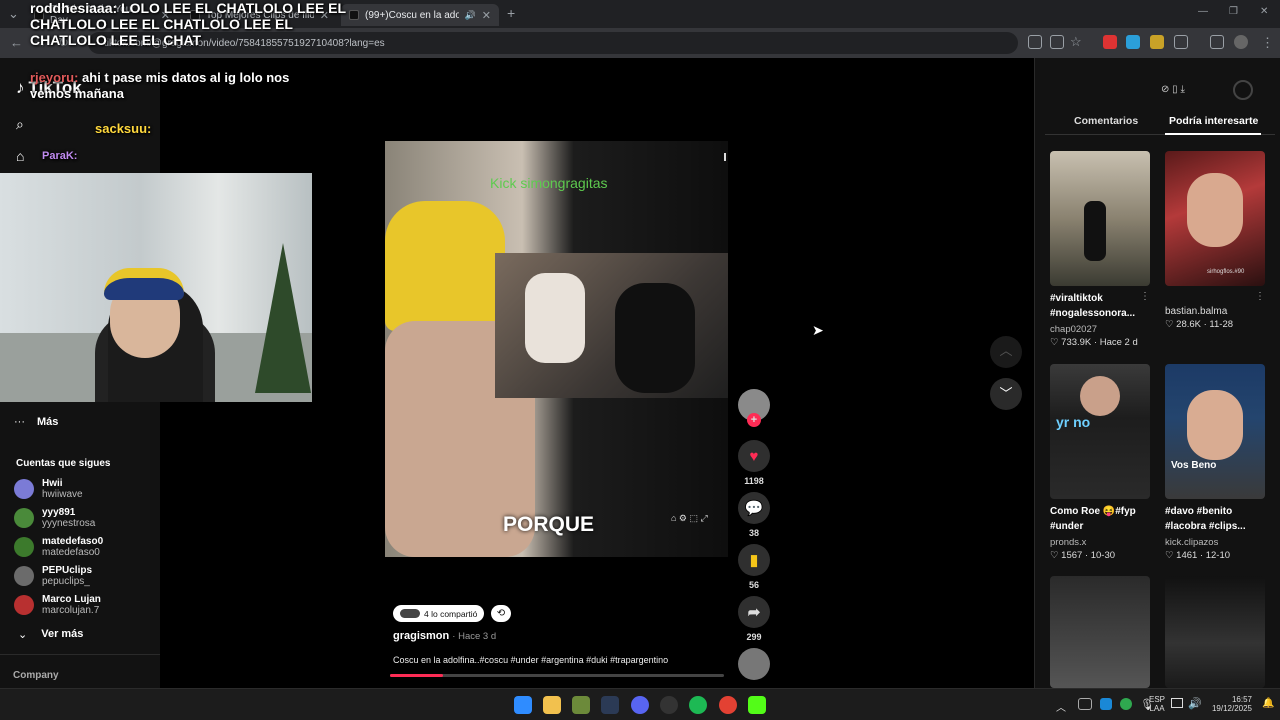 This screenshot has height=720, width=1280. What do you see at coordinates (1105, 329) in the screenshot?
I see `suggestion-author: chap02027` at bounding box center [1105, 329].